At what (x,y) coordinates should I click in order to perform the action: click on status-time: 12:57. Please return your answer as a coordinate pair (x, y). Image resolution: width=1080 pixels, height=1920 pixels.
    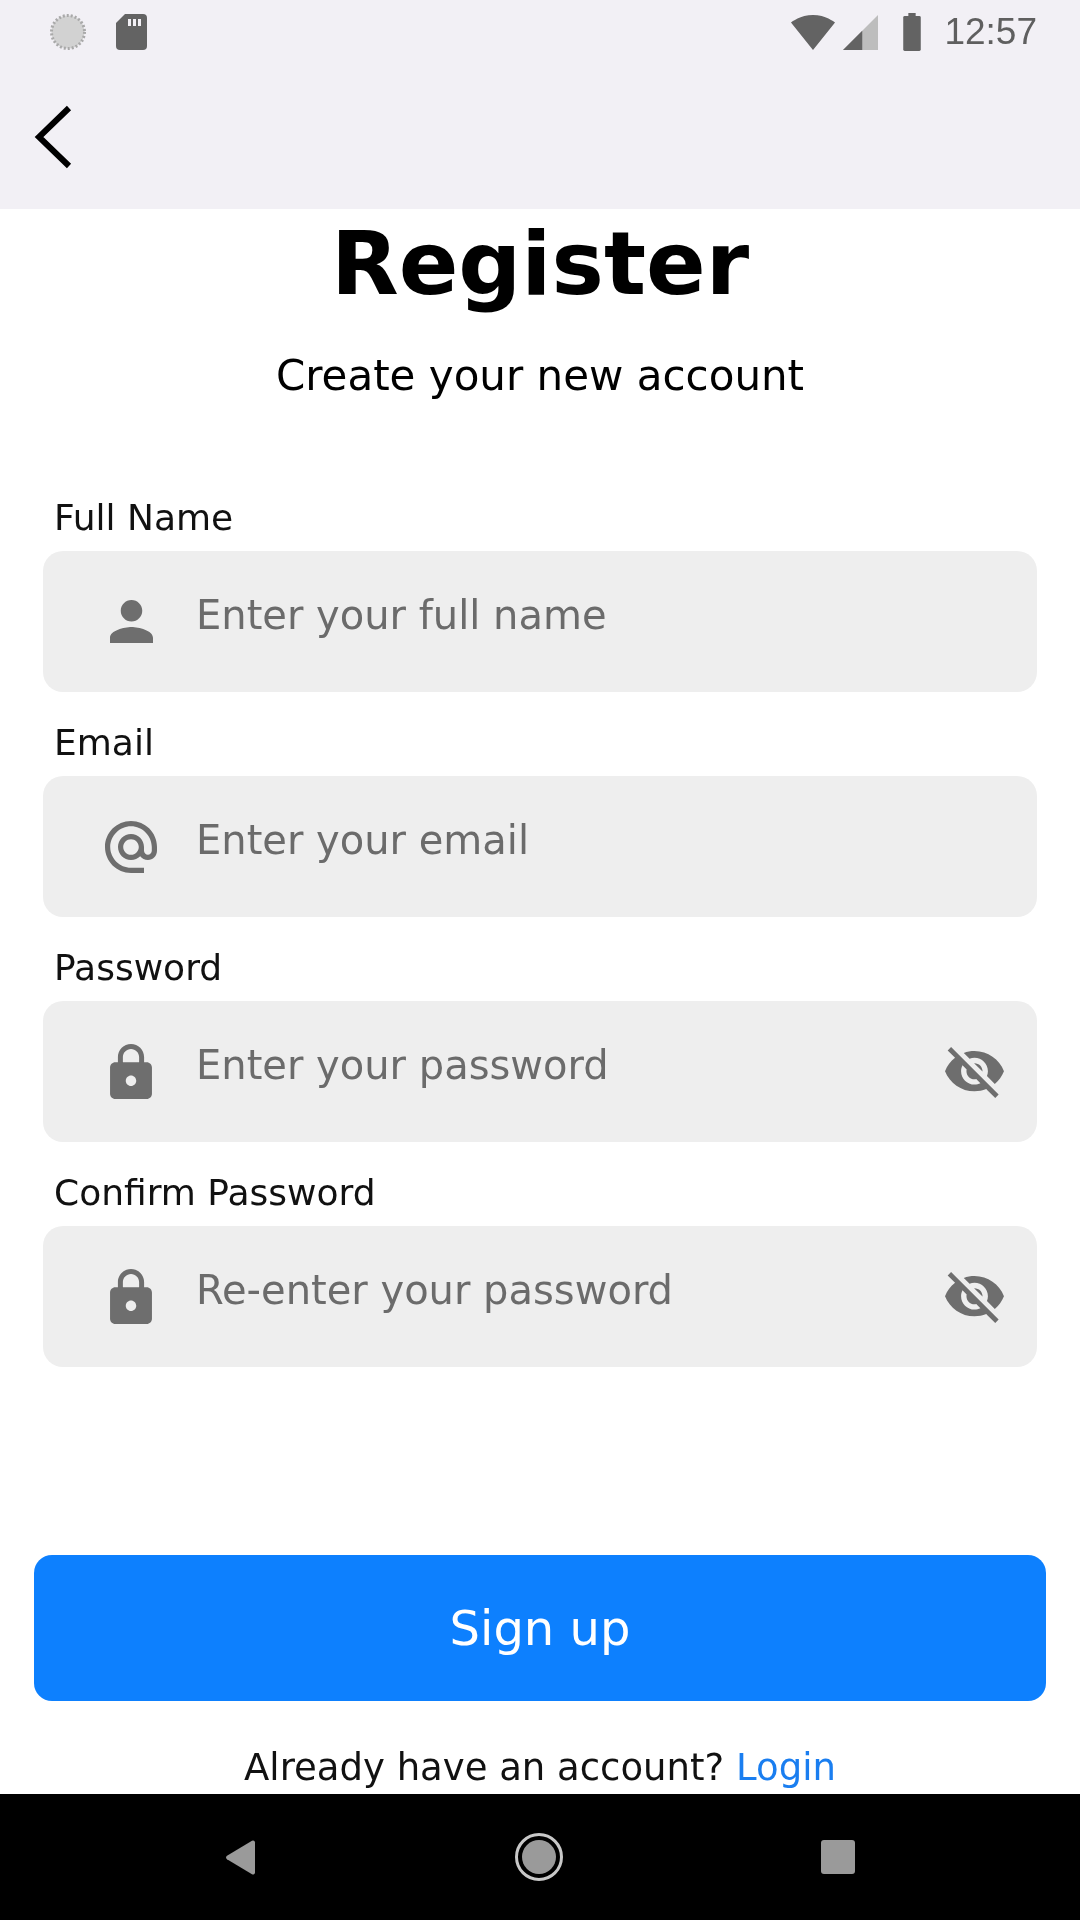
    Looking at the image, I should click on (990, 32).